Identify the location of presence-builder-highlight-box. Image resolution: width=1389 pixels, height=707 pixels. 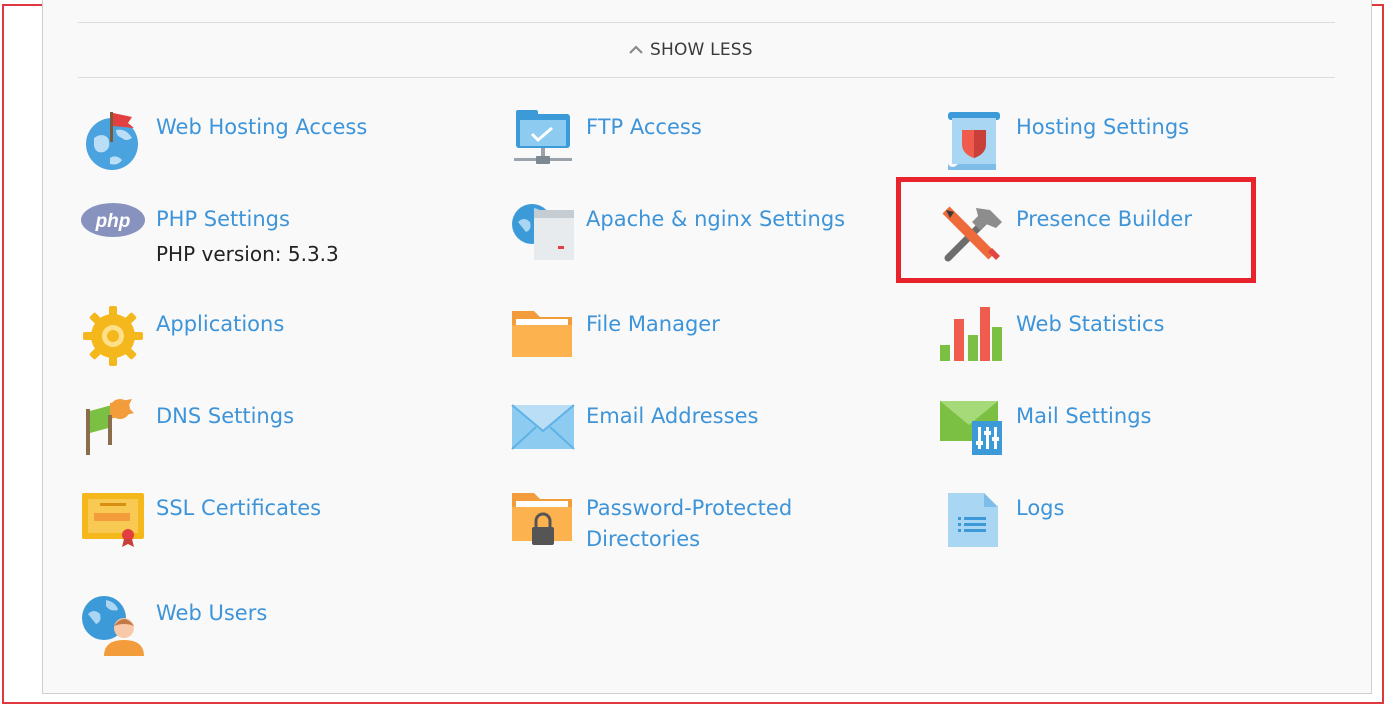
(1076, 230).